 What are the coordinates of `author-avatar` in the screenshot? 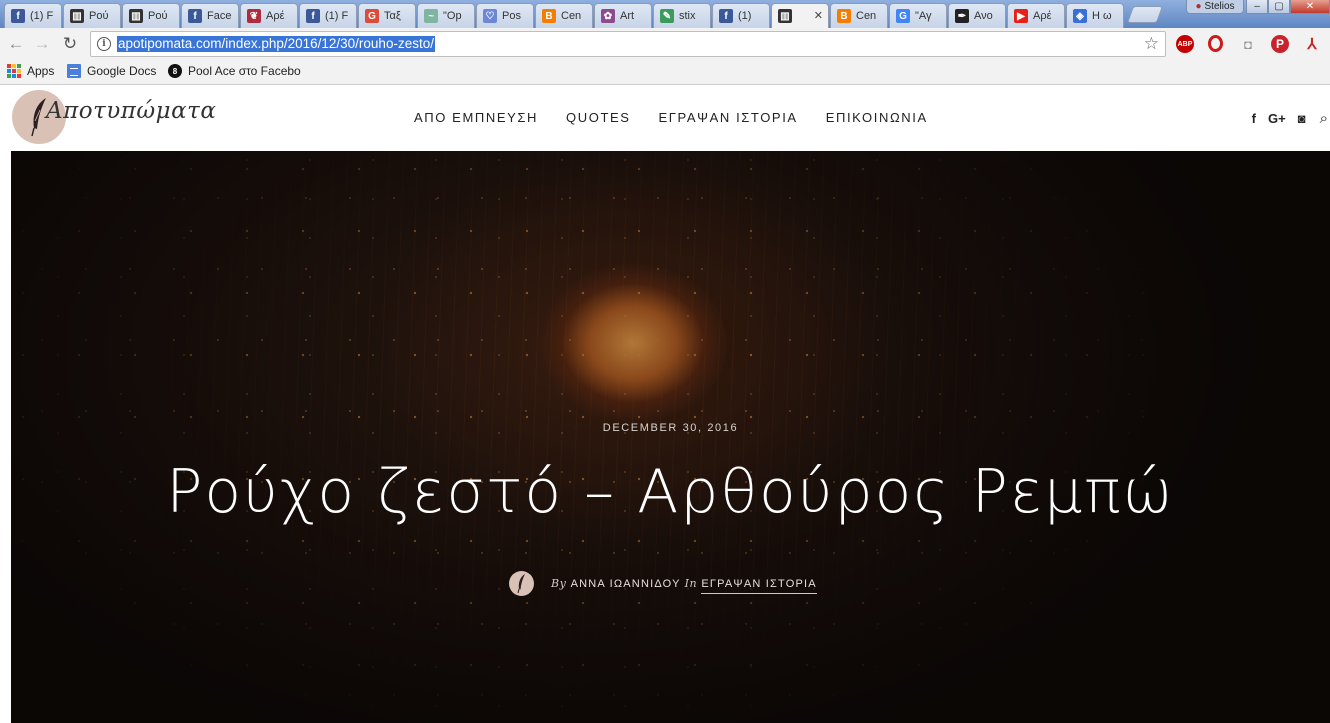 It's located at (521, 583).